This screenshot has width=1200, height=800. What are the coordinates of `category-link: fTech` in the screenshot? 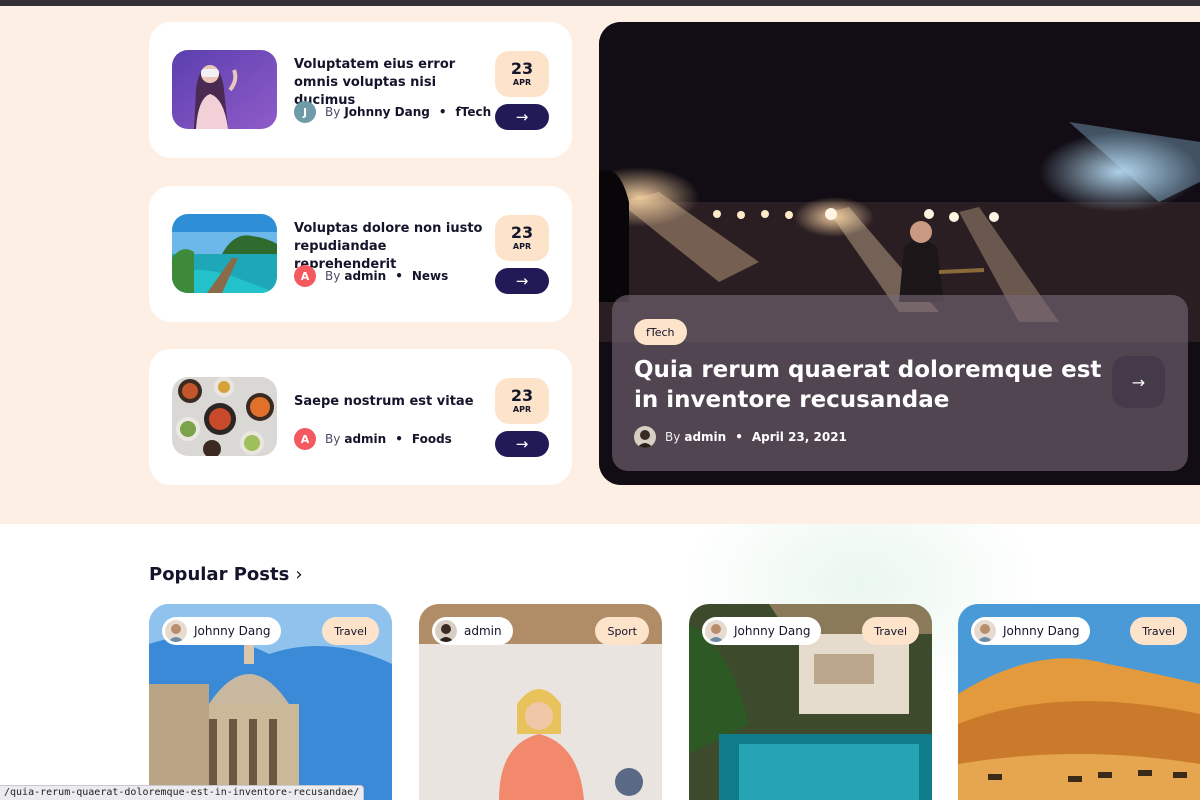 It's located at (474, 112).